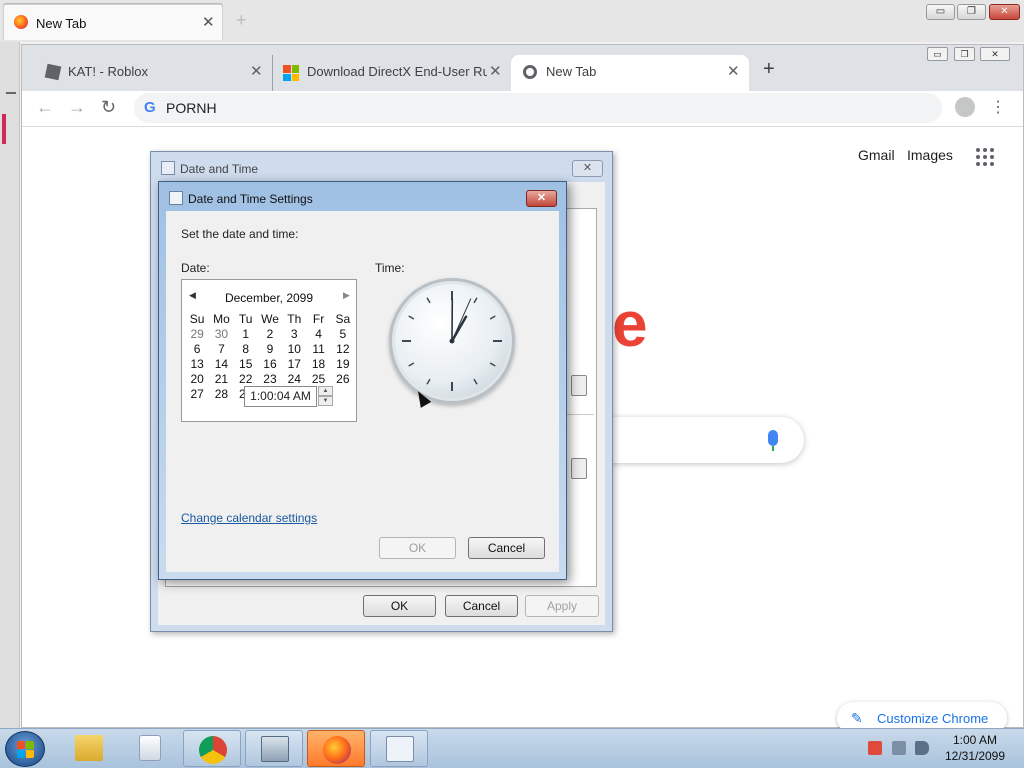 The image size is (1024, 768). Describe the element at coordinates (246, 364) in the screenshot. I see `calendar-day: 15` at that location.